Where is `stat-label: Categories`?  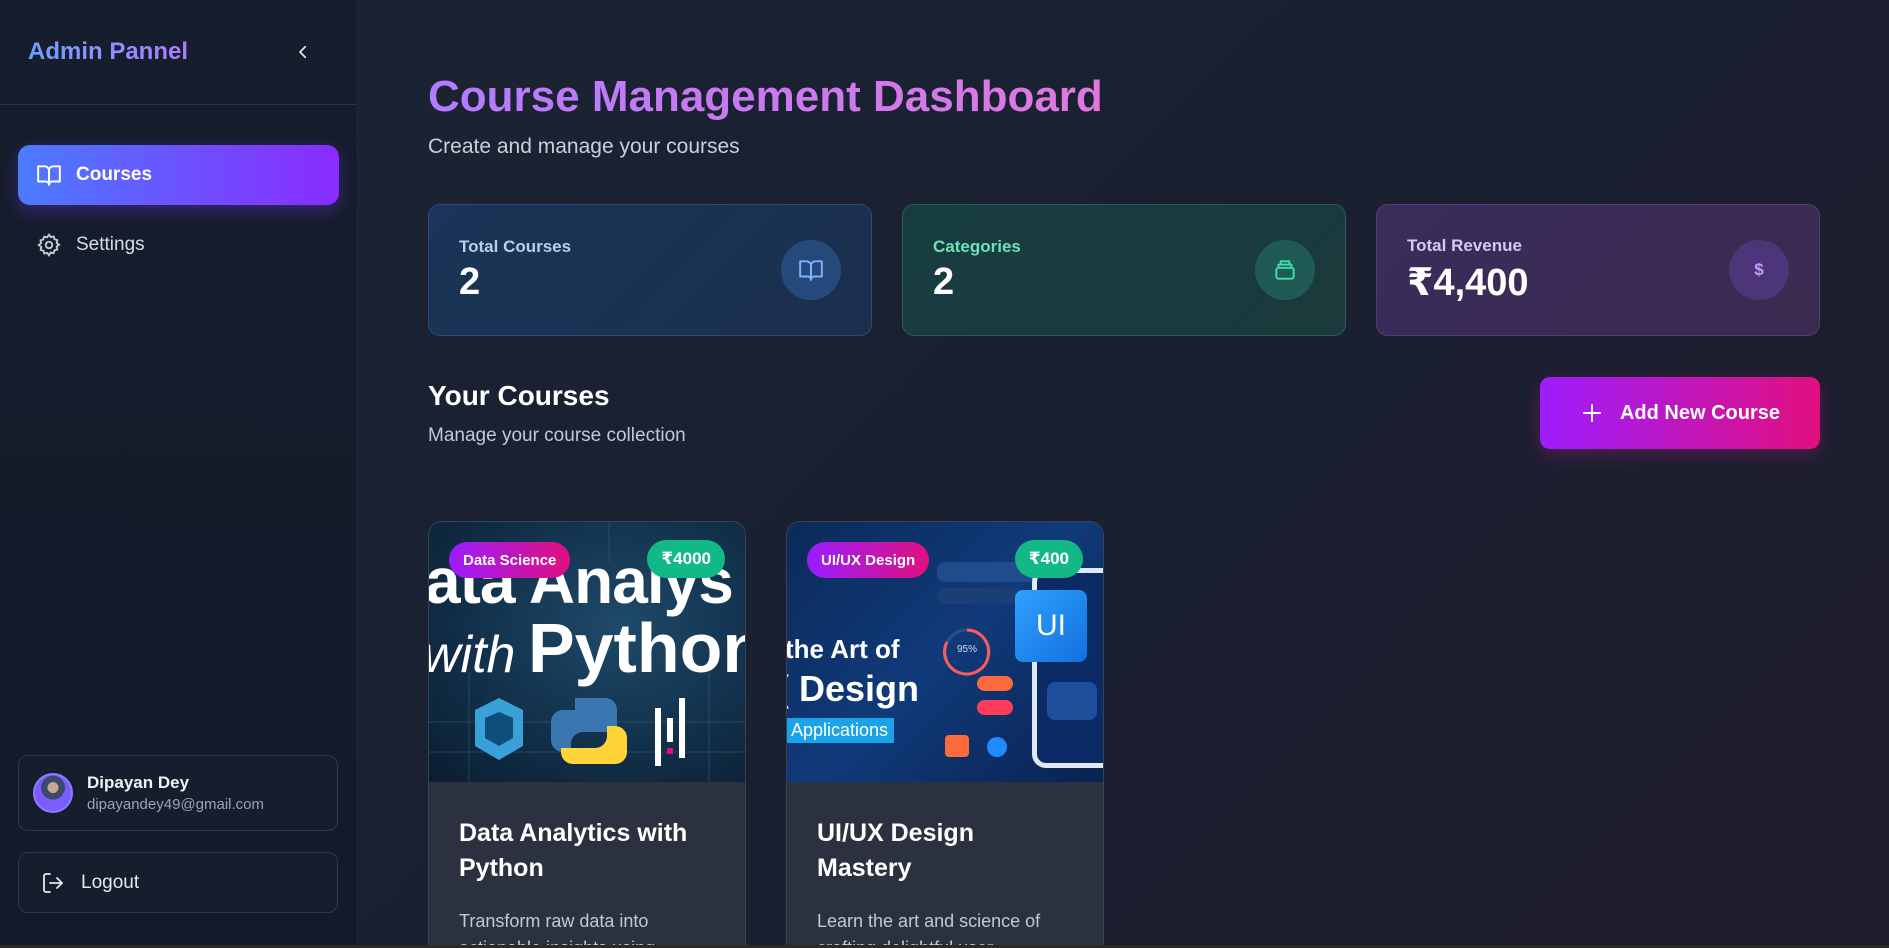 stat-label: Categories is located at coordinates (977, 246).